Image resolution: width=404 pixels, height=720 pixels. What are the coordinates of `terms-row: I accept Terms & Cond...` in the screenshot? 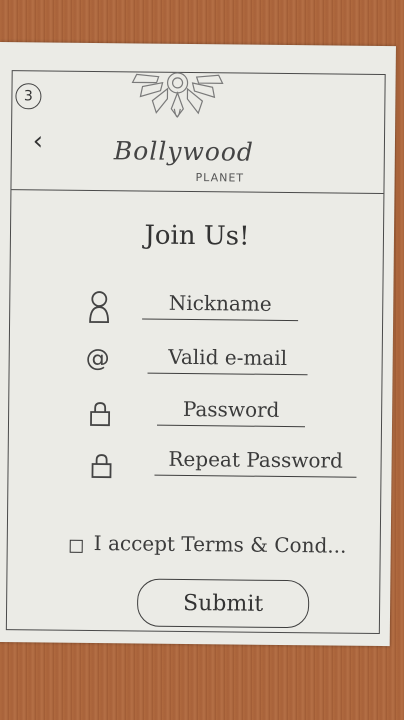 It's located at (219, 548).